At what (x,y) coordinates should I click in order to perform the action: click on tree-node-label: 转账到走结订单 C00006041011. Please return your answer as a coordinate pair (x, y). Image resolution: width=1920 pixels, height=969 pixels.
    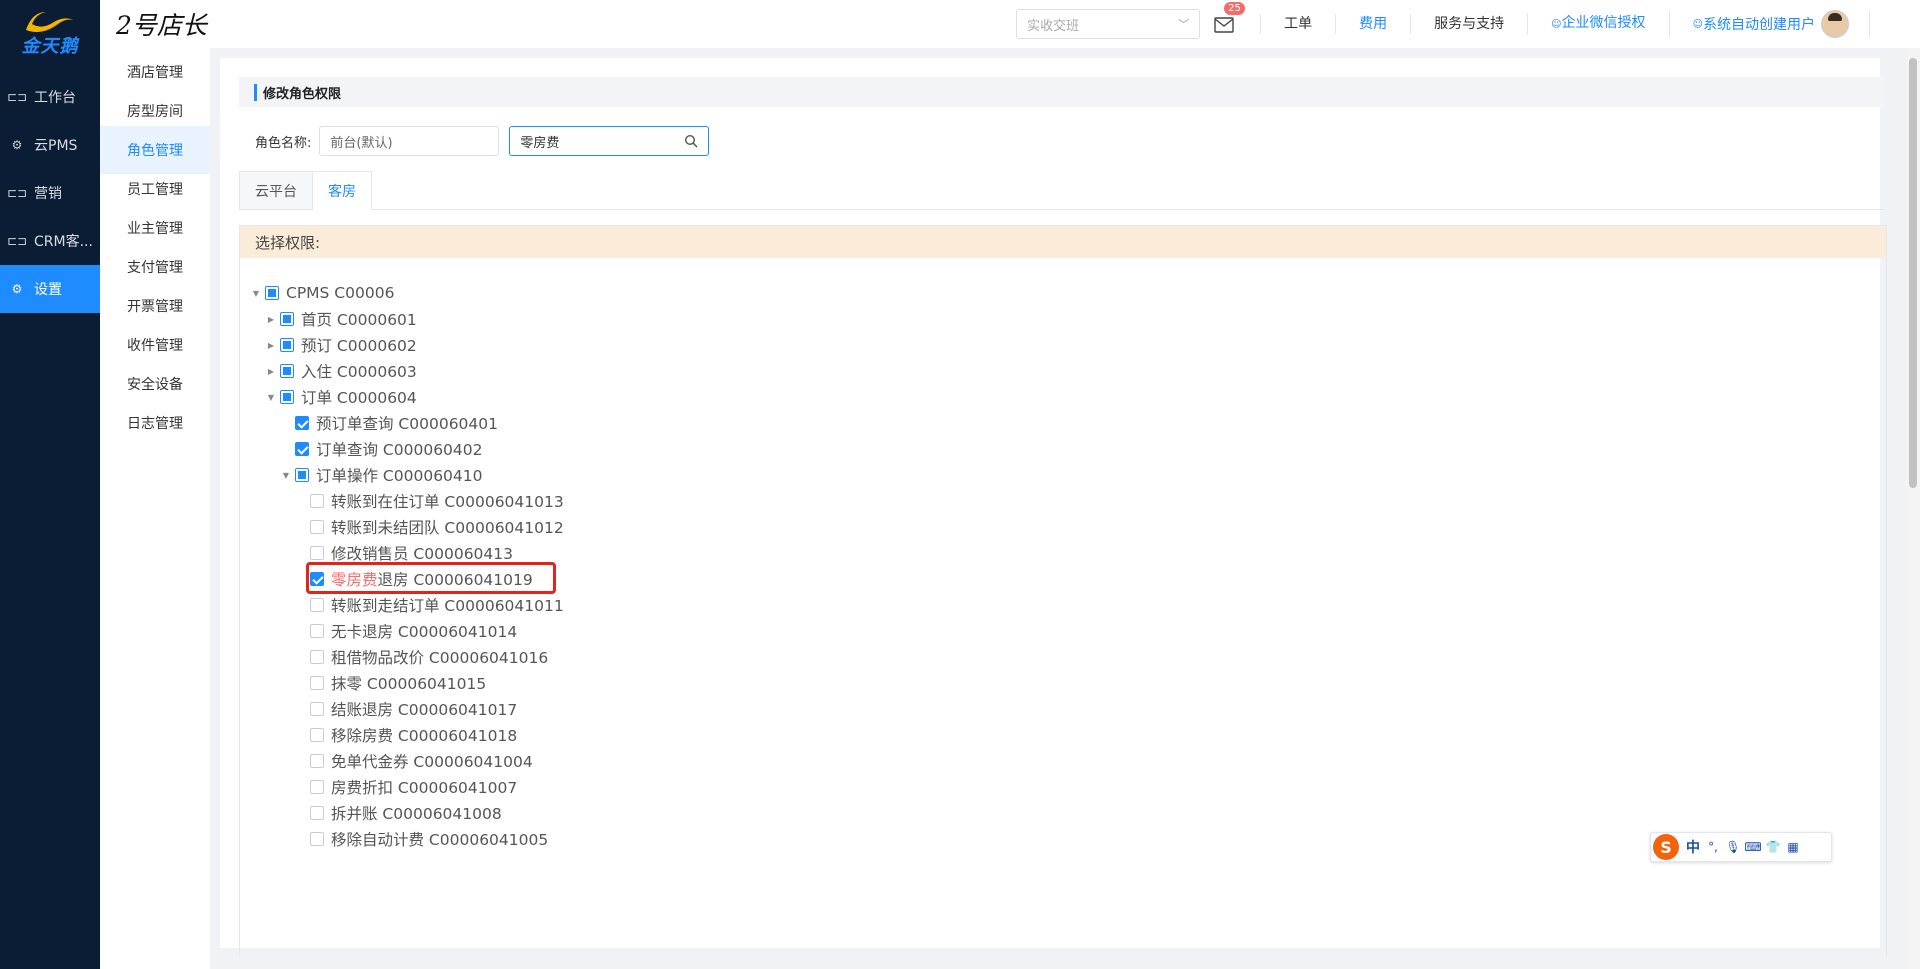
    Looking at the image, I should click on (447, 606).